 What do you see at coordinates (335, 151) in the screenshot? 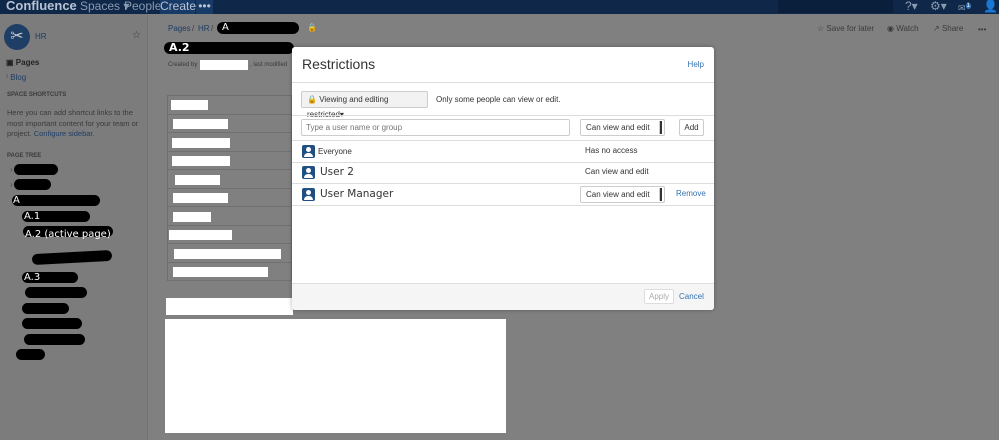
I see `entry-name: Everyone` at bounding box center [335, 151].